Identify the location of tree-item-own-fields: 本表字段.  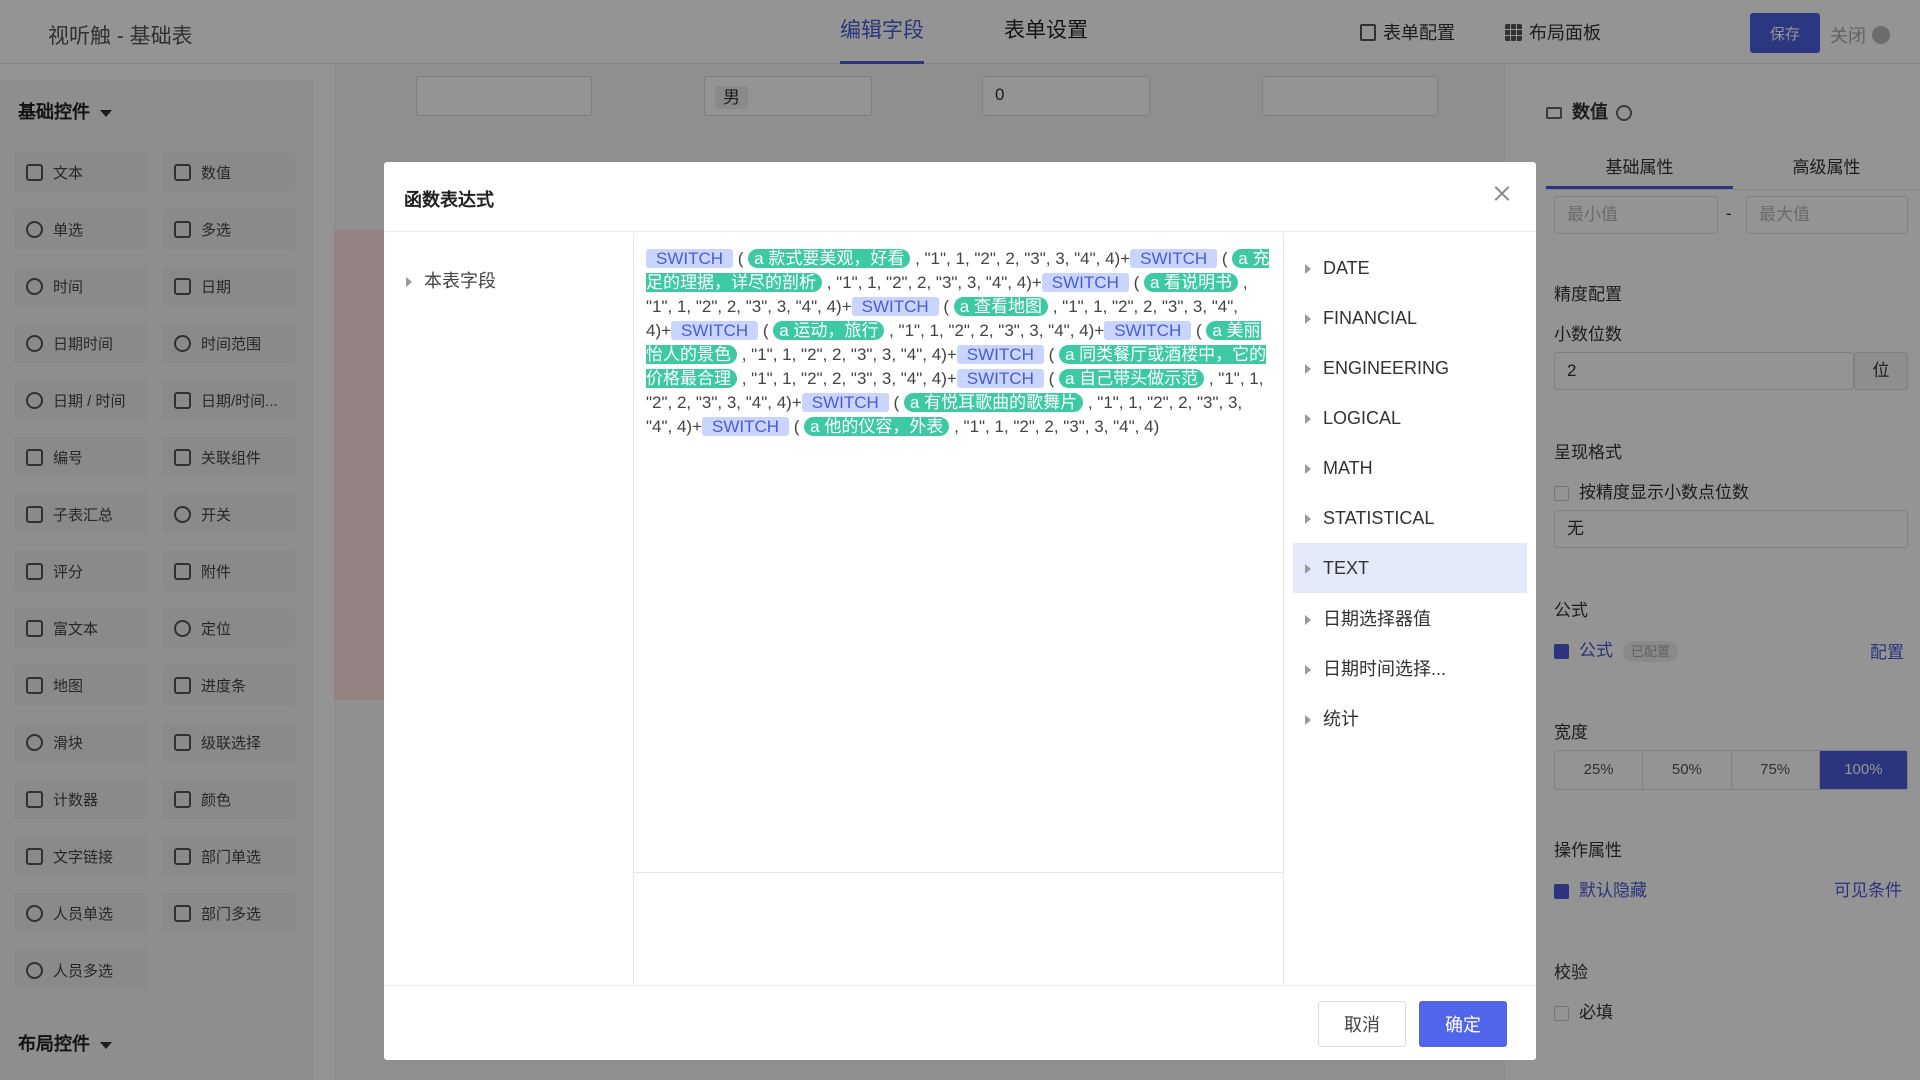
(451, 280).